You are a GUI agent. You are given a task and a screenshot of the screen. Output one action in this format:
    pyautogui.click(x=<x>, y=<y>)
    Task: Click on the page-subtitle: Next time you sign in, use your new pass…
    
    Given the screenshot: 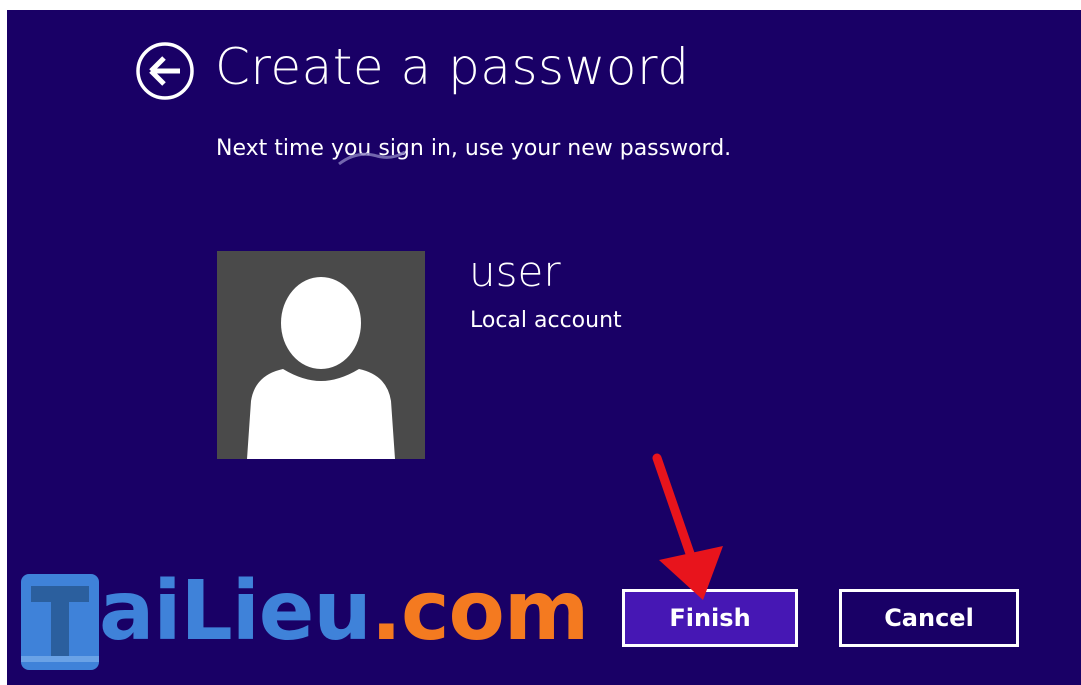 What is the action you would take?
    pyautogui.click(x=474, y=148)
    